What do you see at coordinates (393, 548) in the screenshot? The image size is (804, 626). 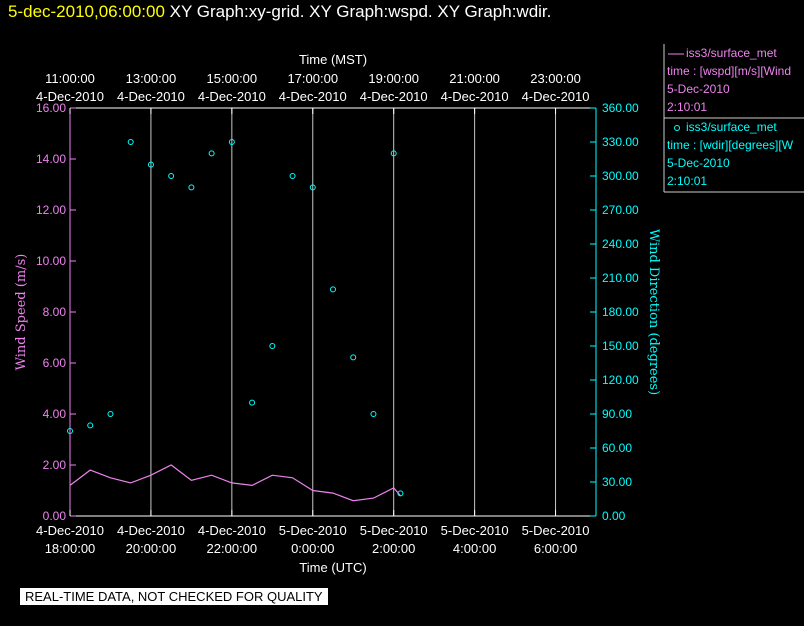 I see `bottom-tick-time: 2:00:00` at bounding box center [393, 548].